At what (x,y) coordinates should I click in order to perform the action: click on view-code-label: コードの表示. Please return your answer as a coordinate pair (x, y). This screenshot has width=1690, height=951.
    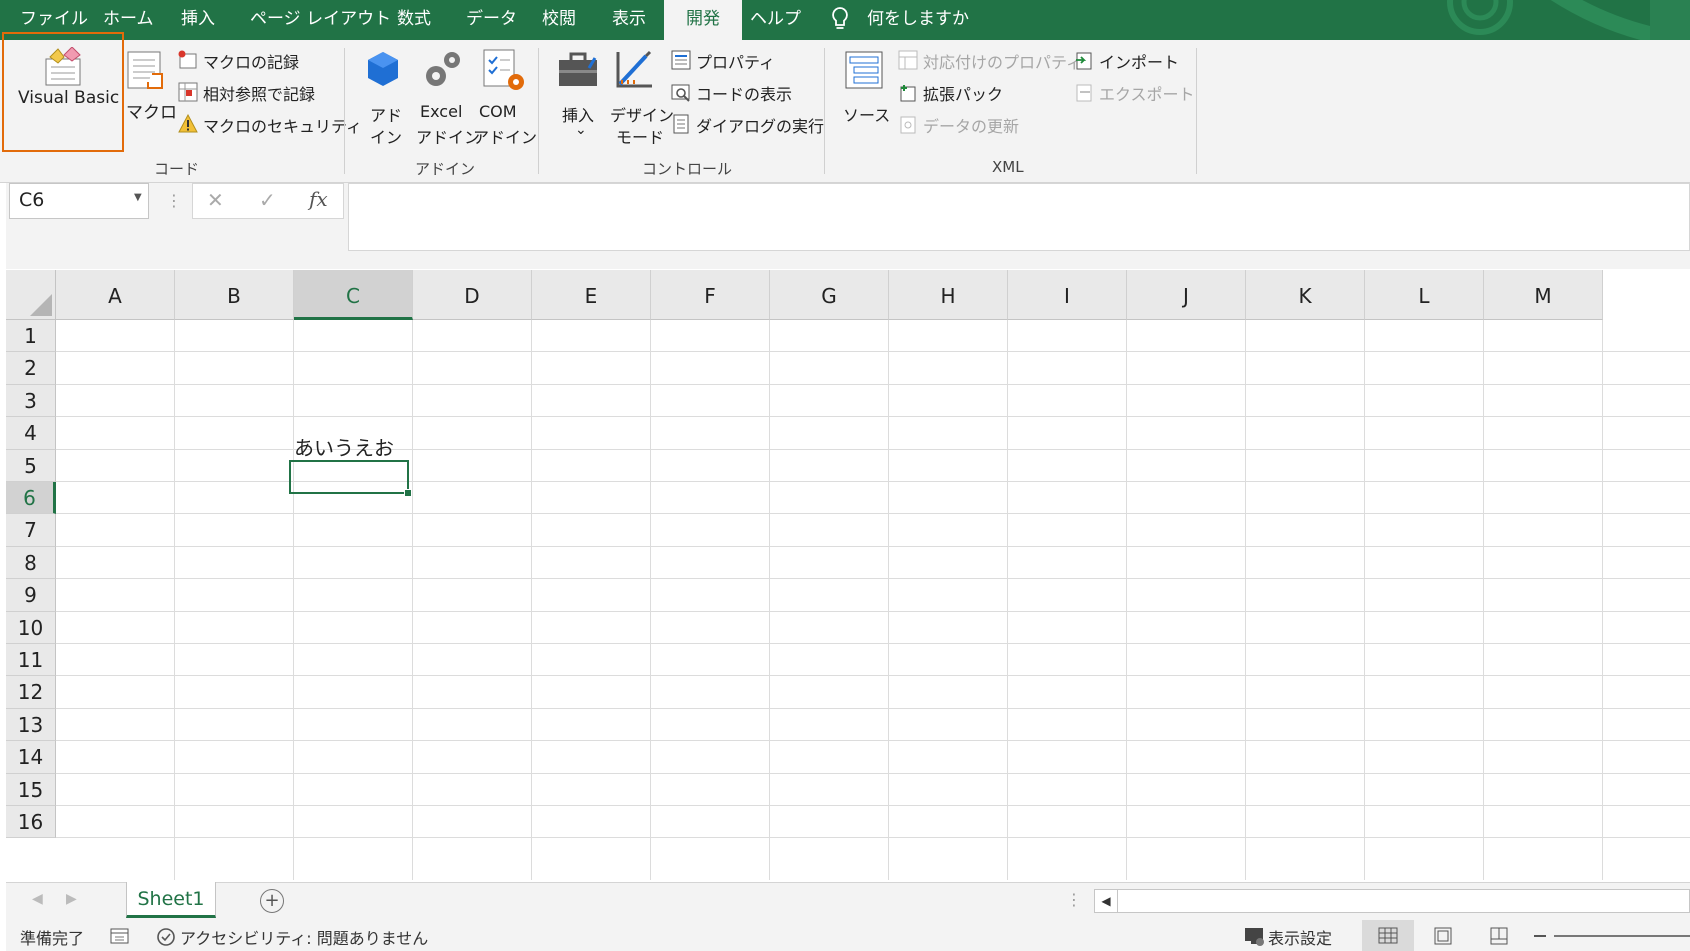
    Looking at the image, I should click on (744, 94).